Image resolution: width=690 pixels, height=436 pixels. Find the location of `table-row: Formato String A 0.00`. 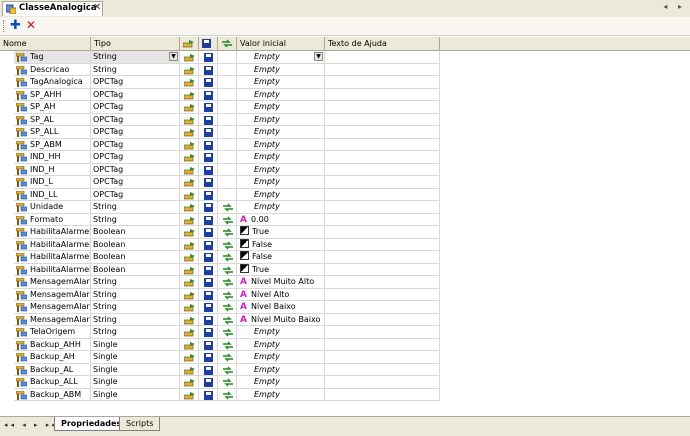

table-row: Formato String A 0.00 is located at coordinates (220, 219).